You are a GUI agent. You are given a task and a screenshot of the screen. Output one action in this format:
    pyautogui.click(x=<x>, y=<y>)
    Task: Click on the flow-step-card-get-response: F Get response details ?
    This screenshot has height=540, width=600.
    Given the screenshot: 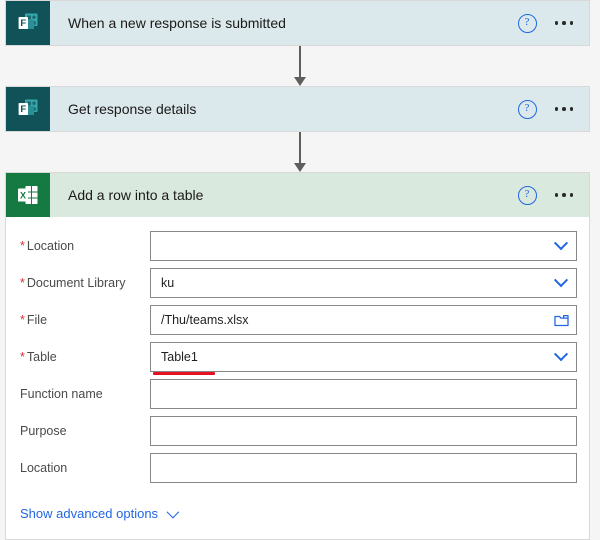 What is the action you would take?
    pyautogui.click(x=297, y=109)
    